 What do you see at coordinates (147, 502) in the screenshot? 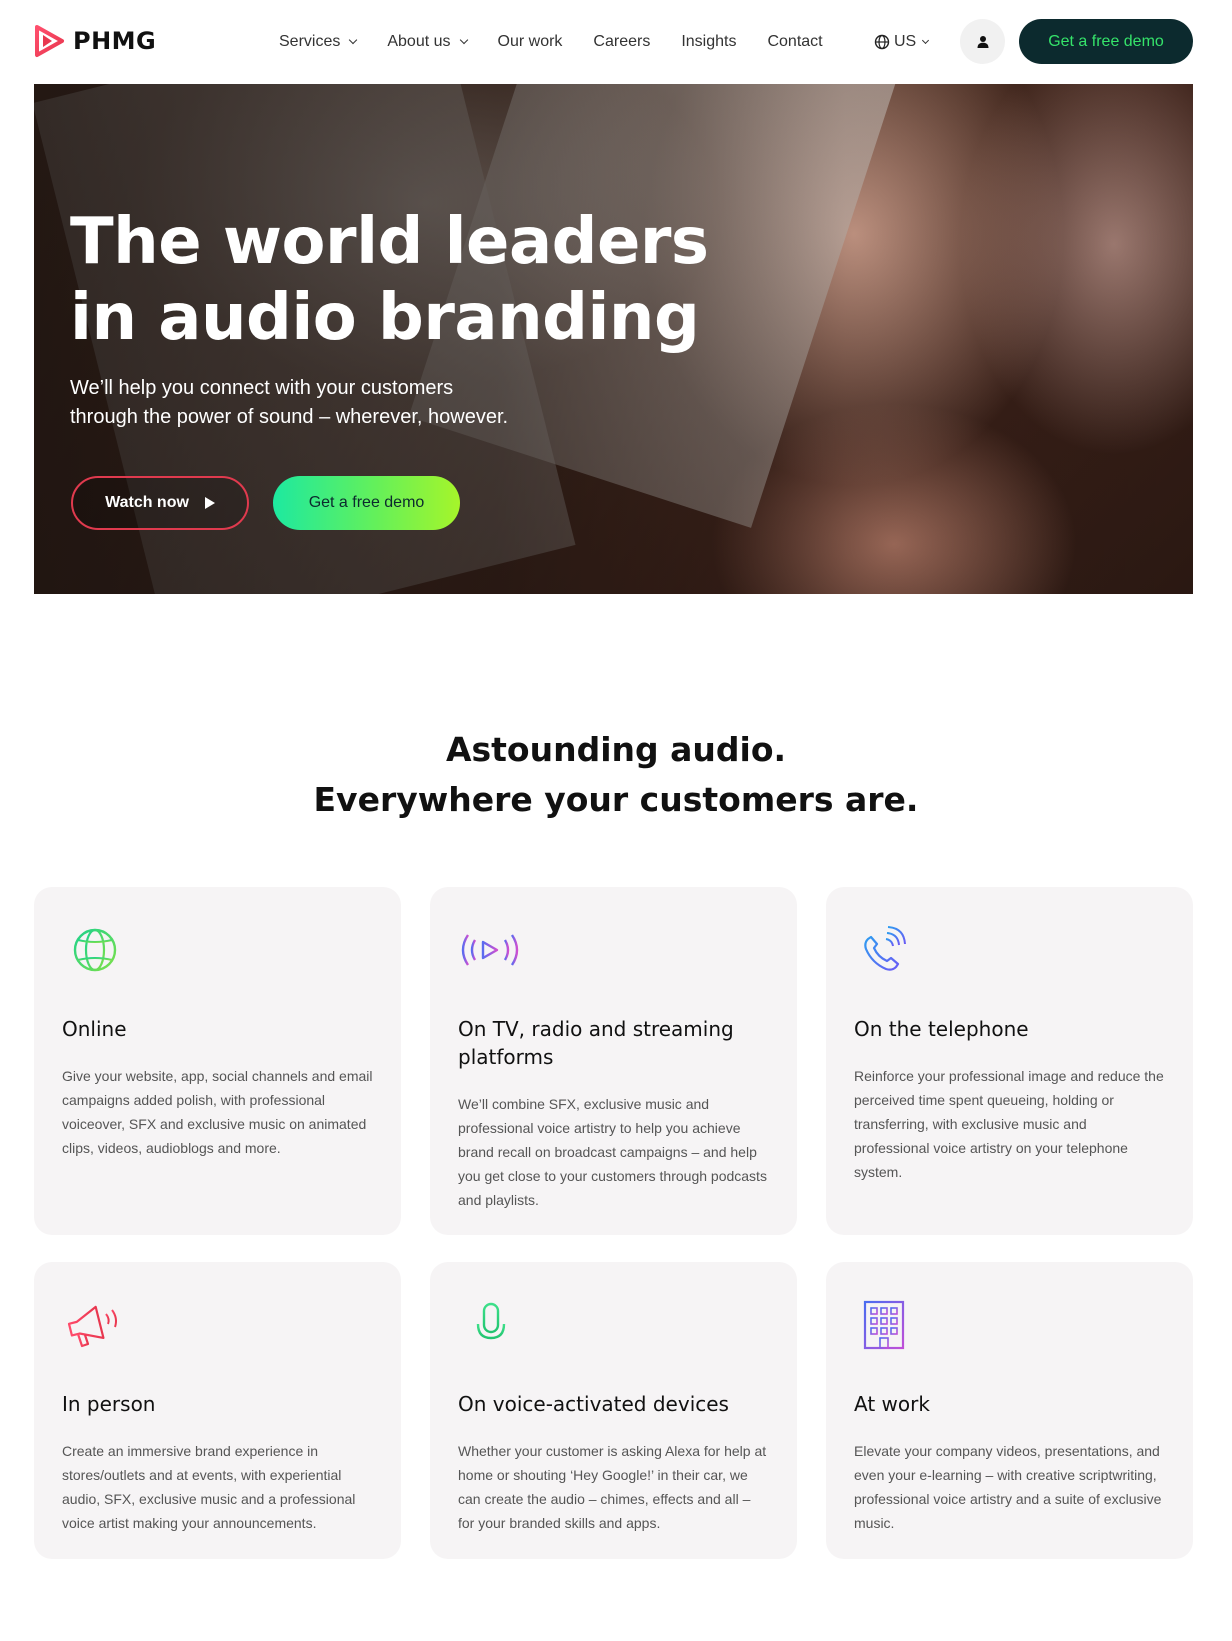
I see `watch-now-label: Watch now` at bounding box center [147, 502].